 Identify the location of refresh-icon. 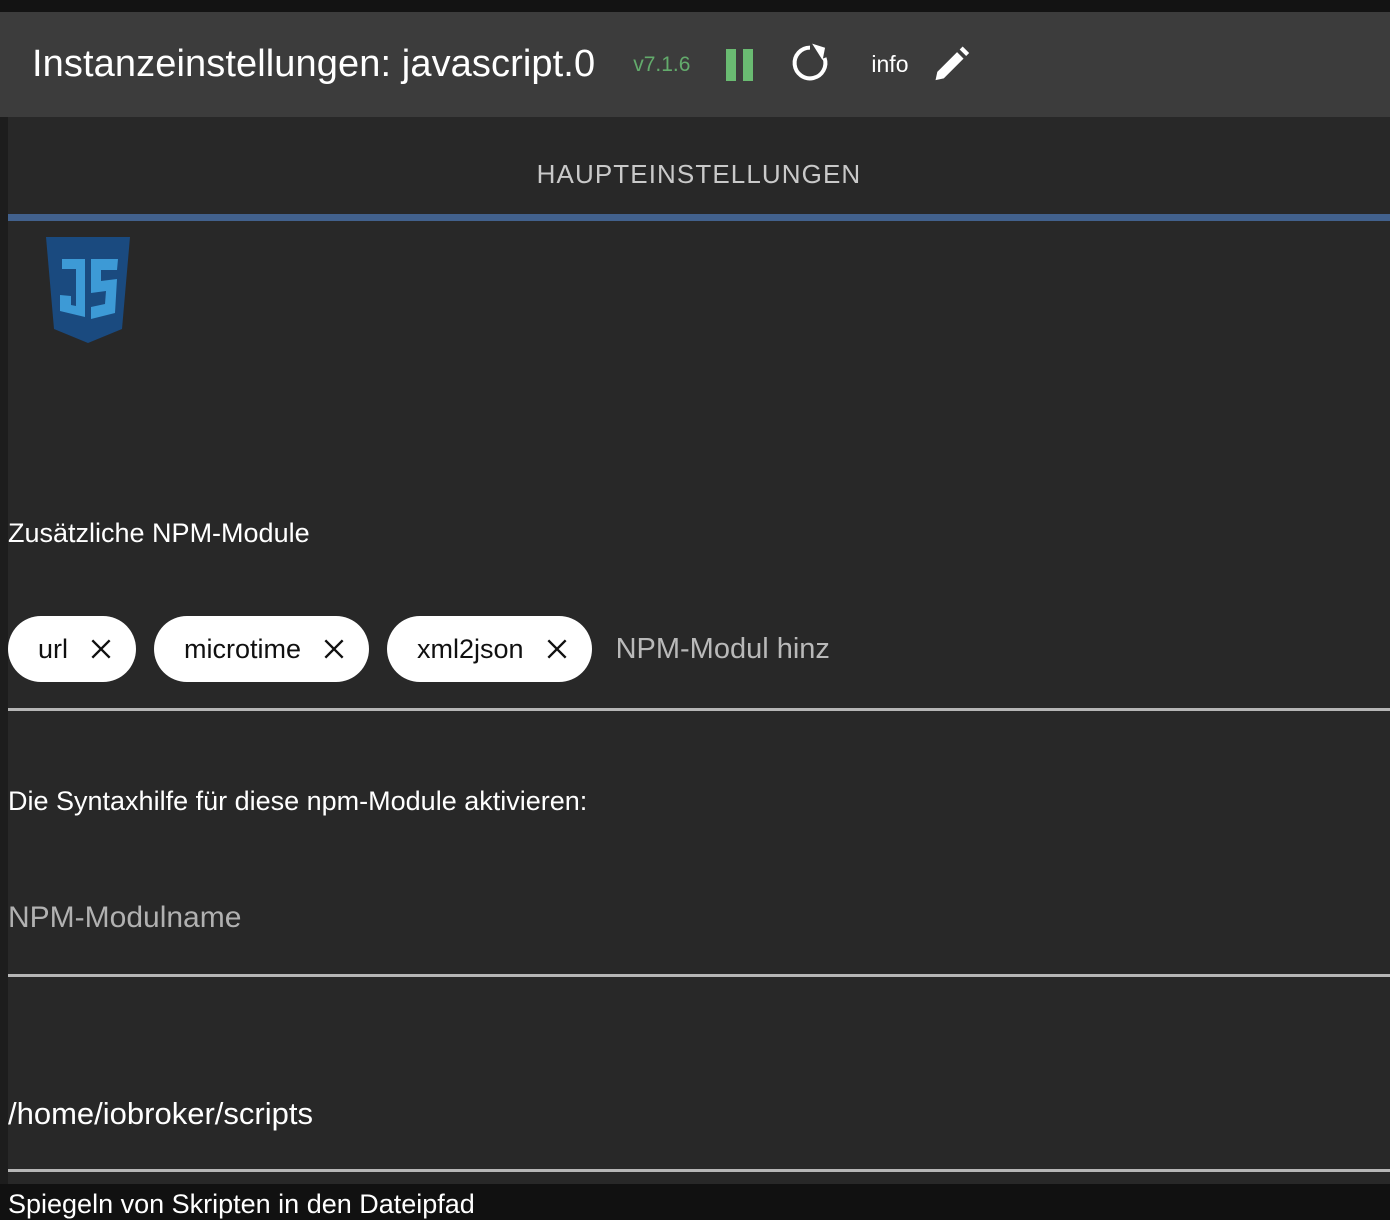
(810, 65).